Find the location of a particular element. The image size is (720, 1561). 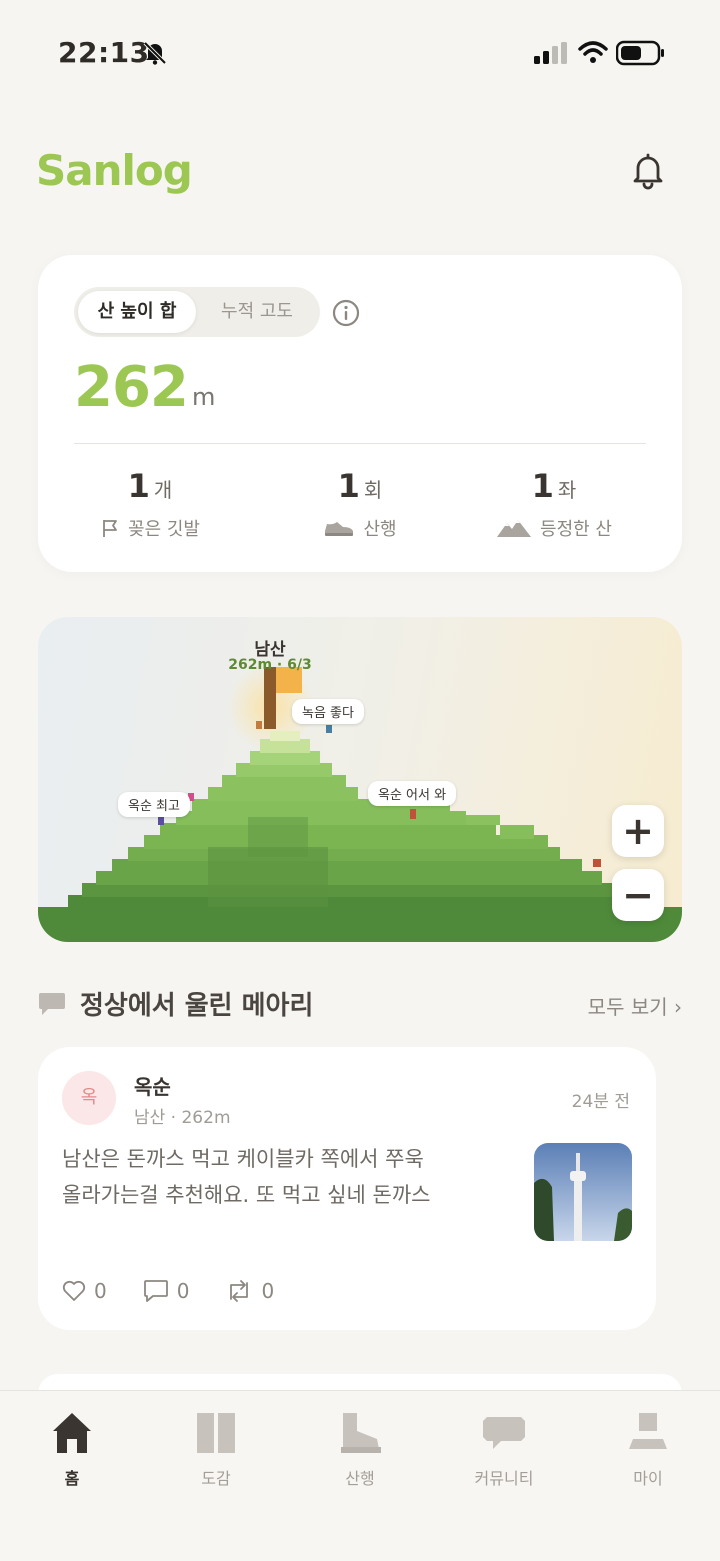

stat-label: 산행 is located at coordinates (380, 529).